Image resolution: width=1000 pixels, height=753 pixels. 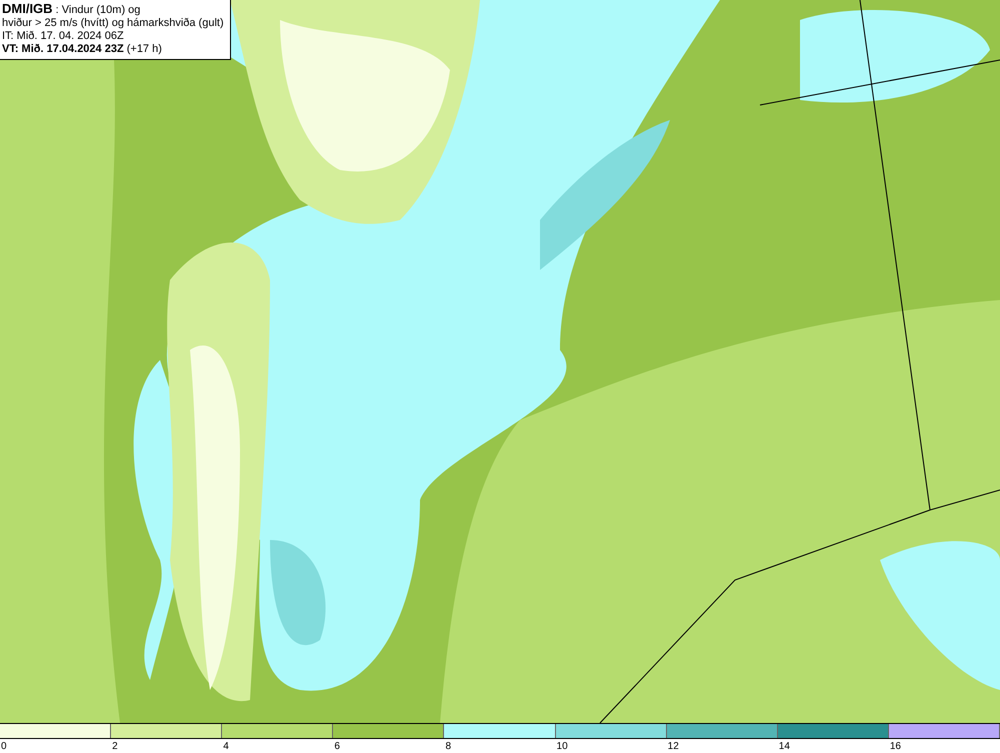 What do you see at coordinates (448, 746) in the screenshot?
I see `scale-label: 8` at bounding box center [448, 746].